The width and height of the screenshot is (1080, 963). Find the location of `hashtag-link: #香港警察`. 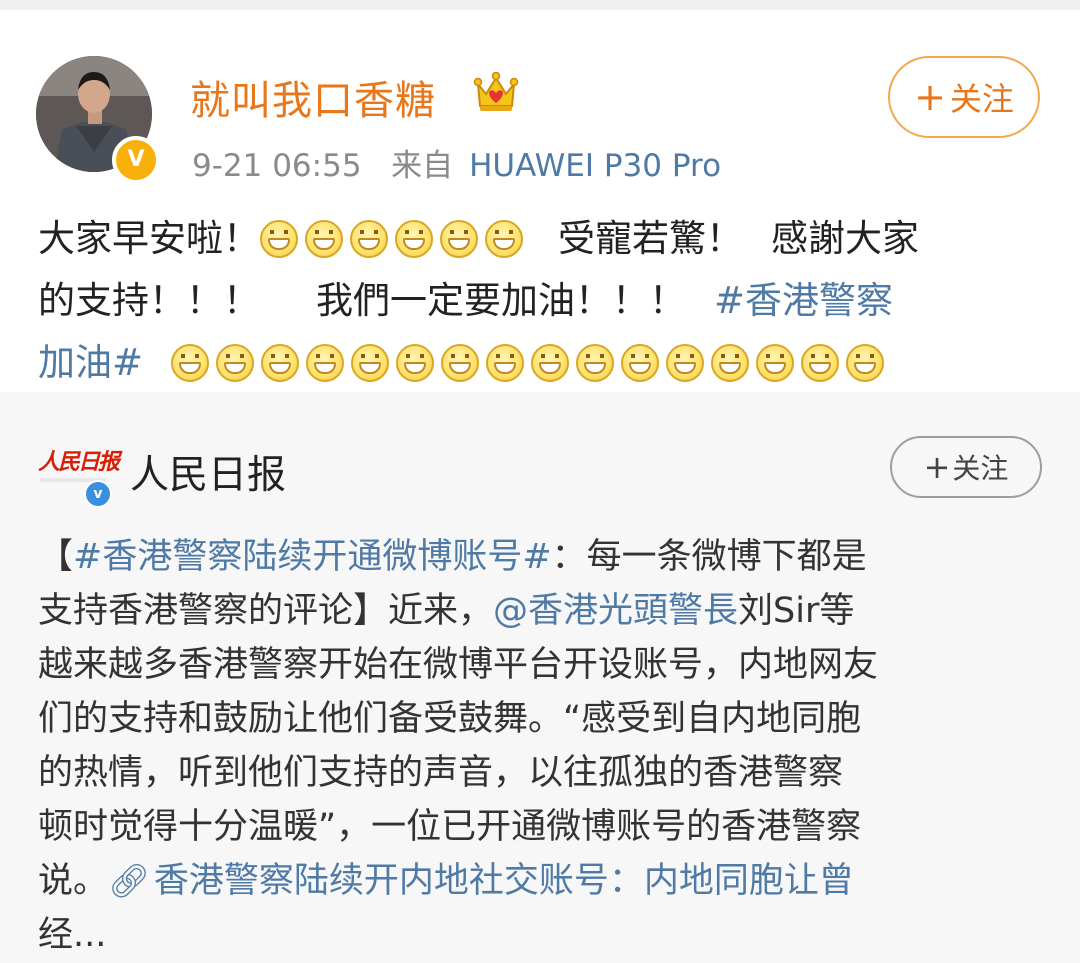

hashtag-link: #香港警察 is located at coordinates (803, 301).